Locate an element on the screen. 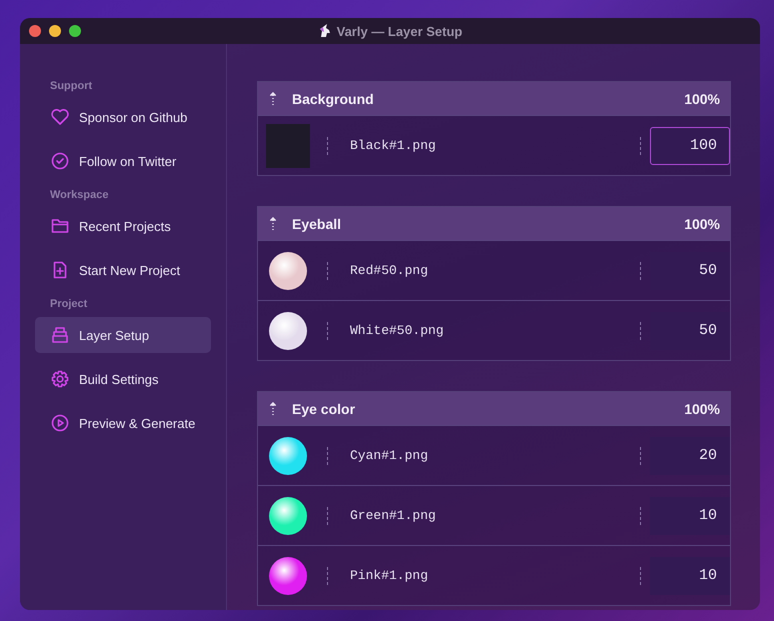  unicorn-icon is located at coordinates (325, 31).